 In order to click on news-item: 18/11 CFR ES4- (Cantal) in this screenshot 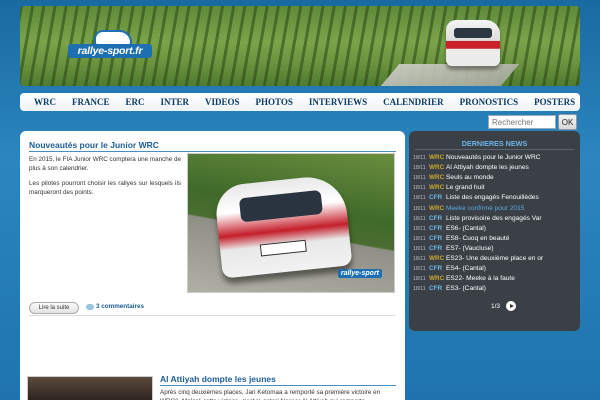, I will do `click(495, 269)`.